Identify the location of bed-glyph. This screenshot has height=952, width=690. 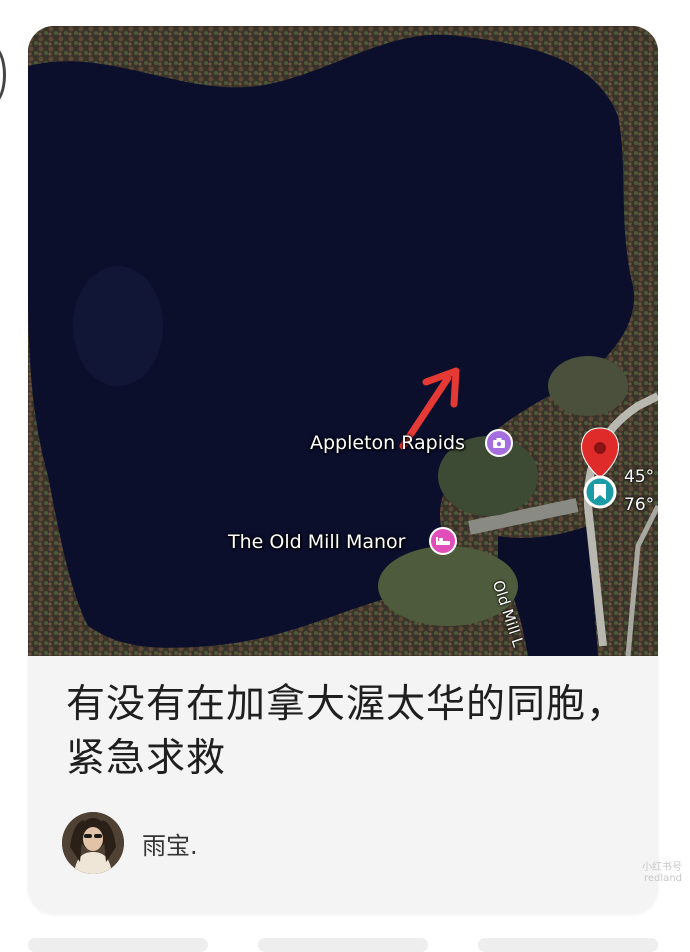
(443, 541).